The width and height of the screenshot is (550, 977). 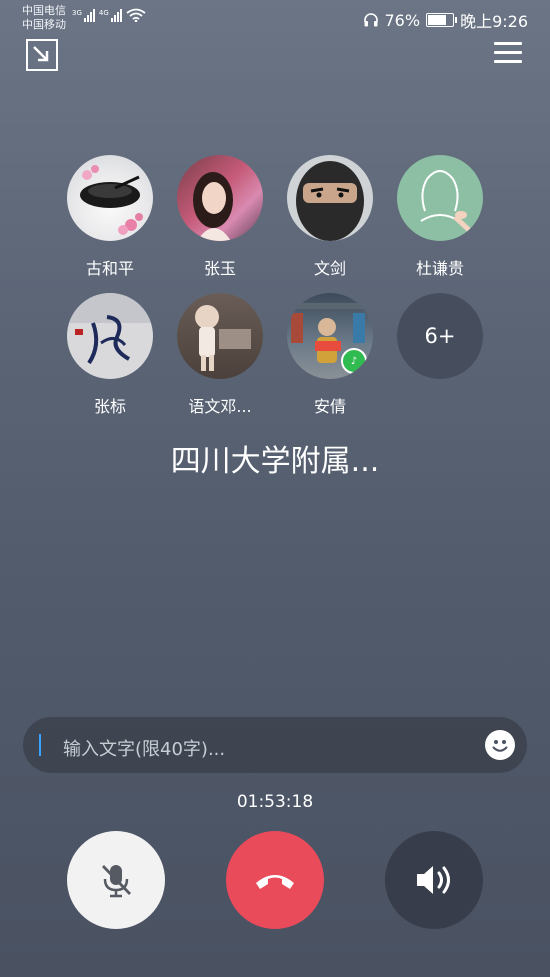 I want to click on signal-icon: 3G, so click(x=83, y=15).